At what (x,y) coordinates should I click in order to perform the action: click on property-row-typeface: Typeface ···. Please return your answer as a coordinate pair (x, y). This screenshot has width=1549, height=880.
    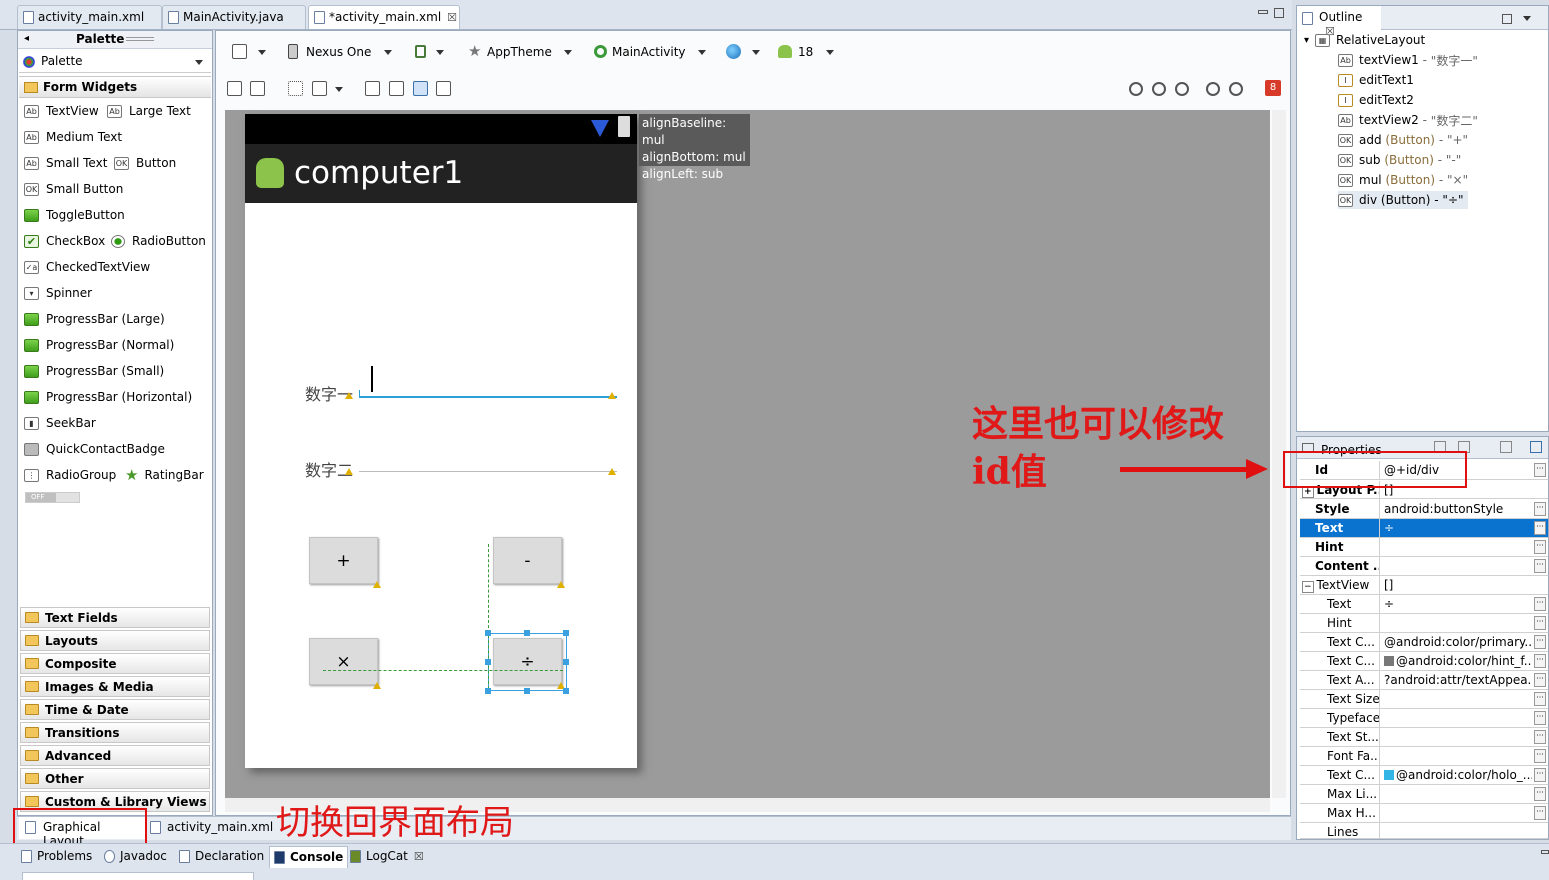
    Looking at the image, I should click on (1424, 718).